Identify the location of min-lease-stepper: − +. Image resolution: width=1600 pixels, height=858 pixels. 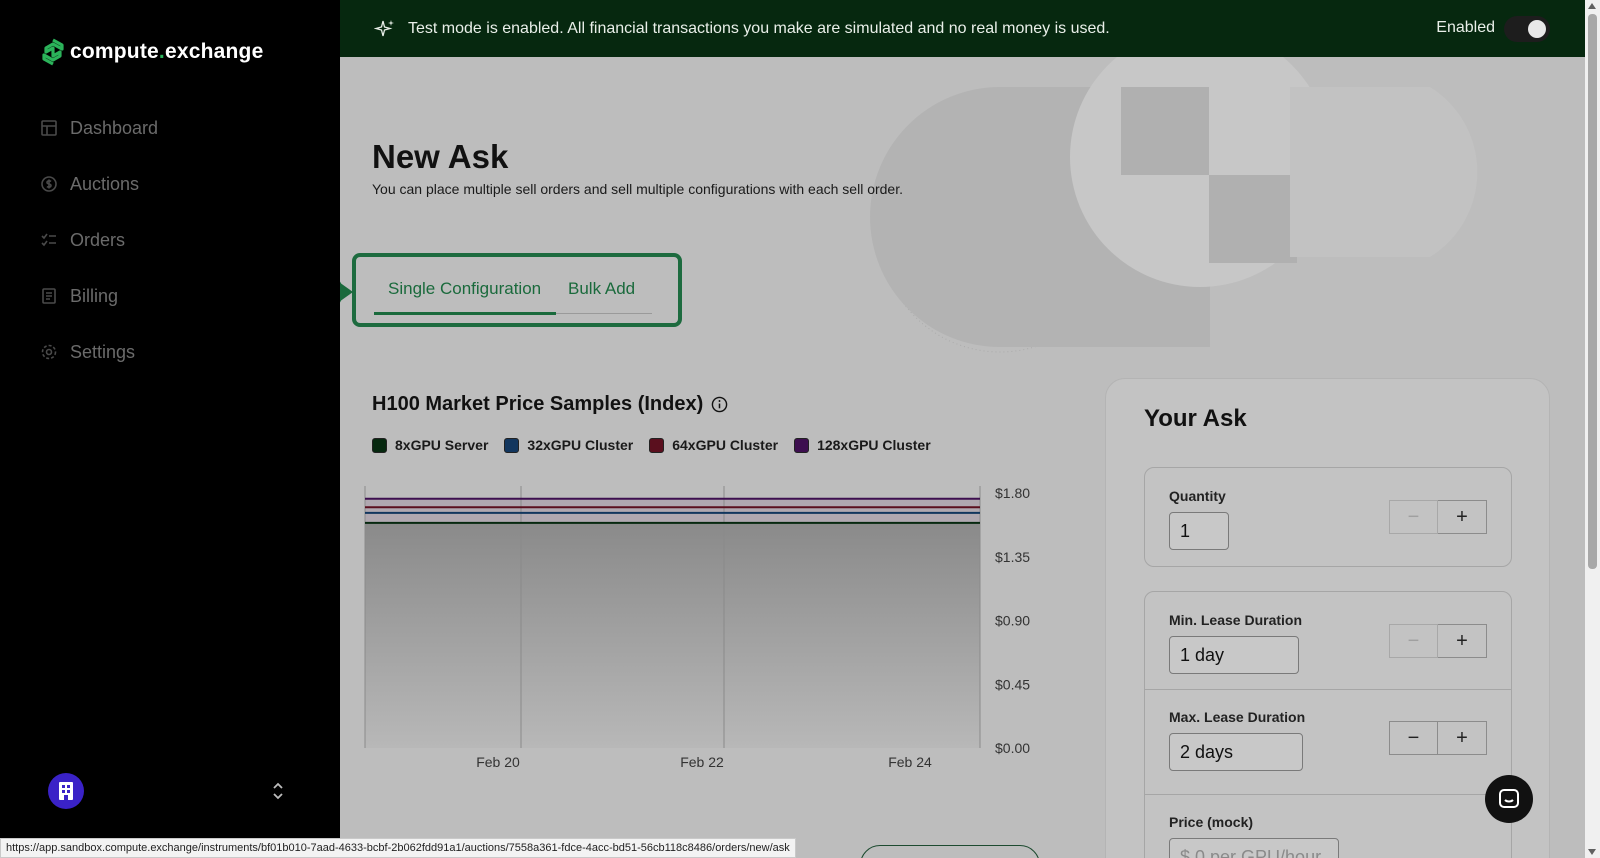
(1438, 641).